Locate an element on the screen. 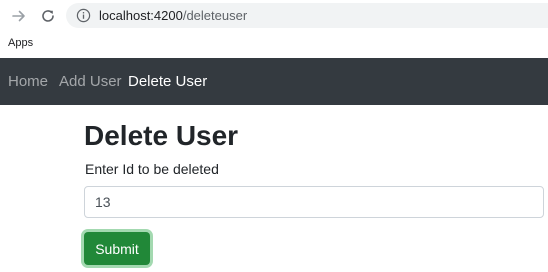 The height and width of the screenshot is (272, 548). arrow-right-icon is located at coordinates (18, 16).